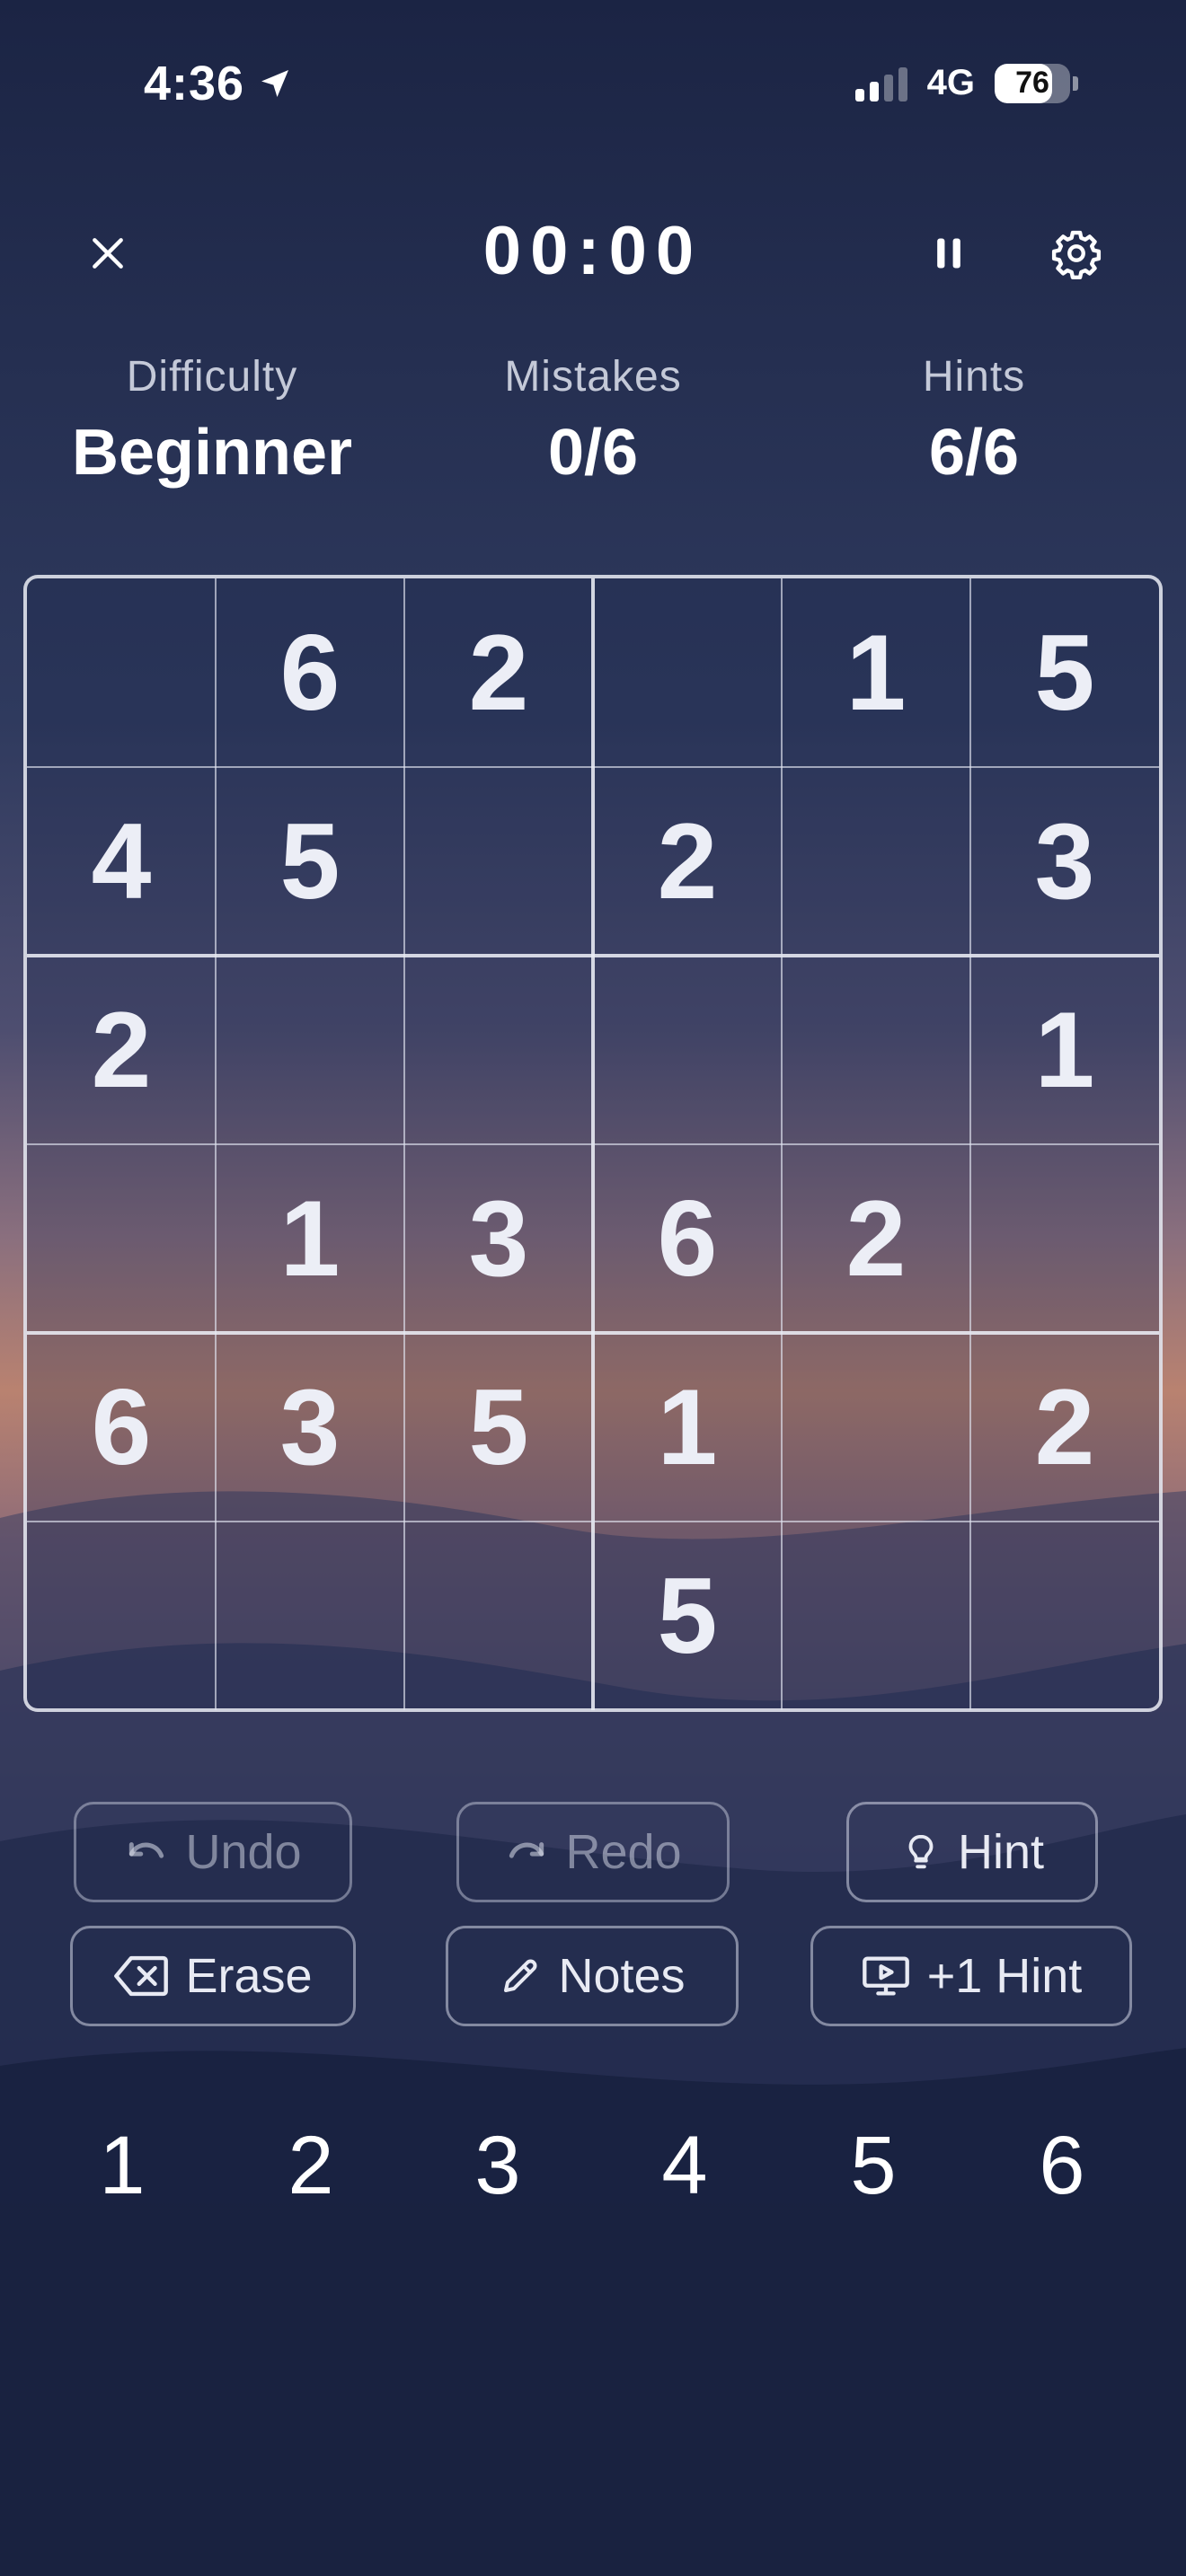 The width and height of the screenshot is (1186, 2576). I want to click on mistakes-label: Mistakes, so click(593, 377).